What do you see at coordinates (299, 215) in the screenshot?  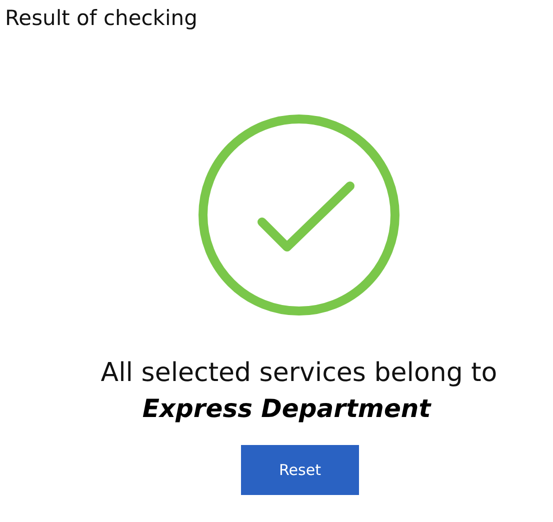 I see `checkmark-circle-icon` at bounding box center [299, 215].